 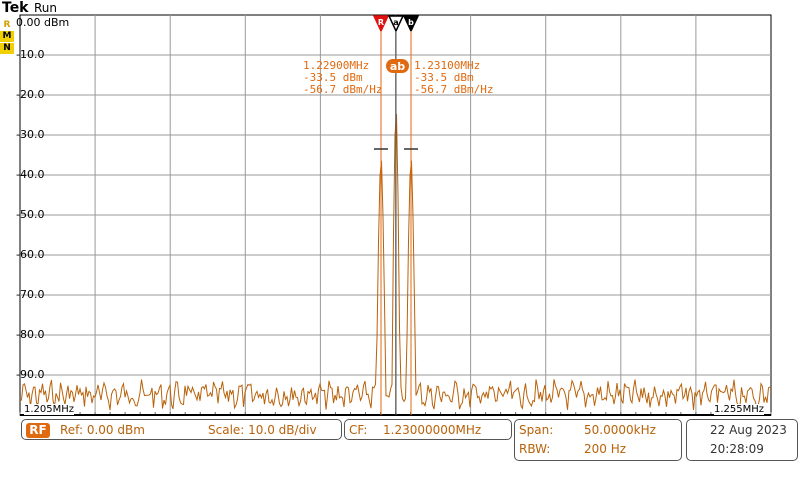 What do you see at coordinates (102, 430) in the screenshot?
I see `ref-level: Ref: 0.00 dBm` at bounding box center [102, 430].